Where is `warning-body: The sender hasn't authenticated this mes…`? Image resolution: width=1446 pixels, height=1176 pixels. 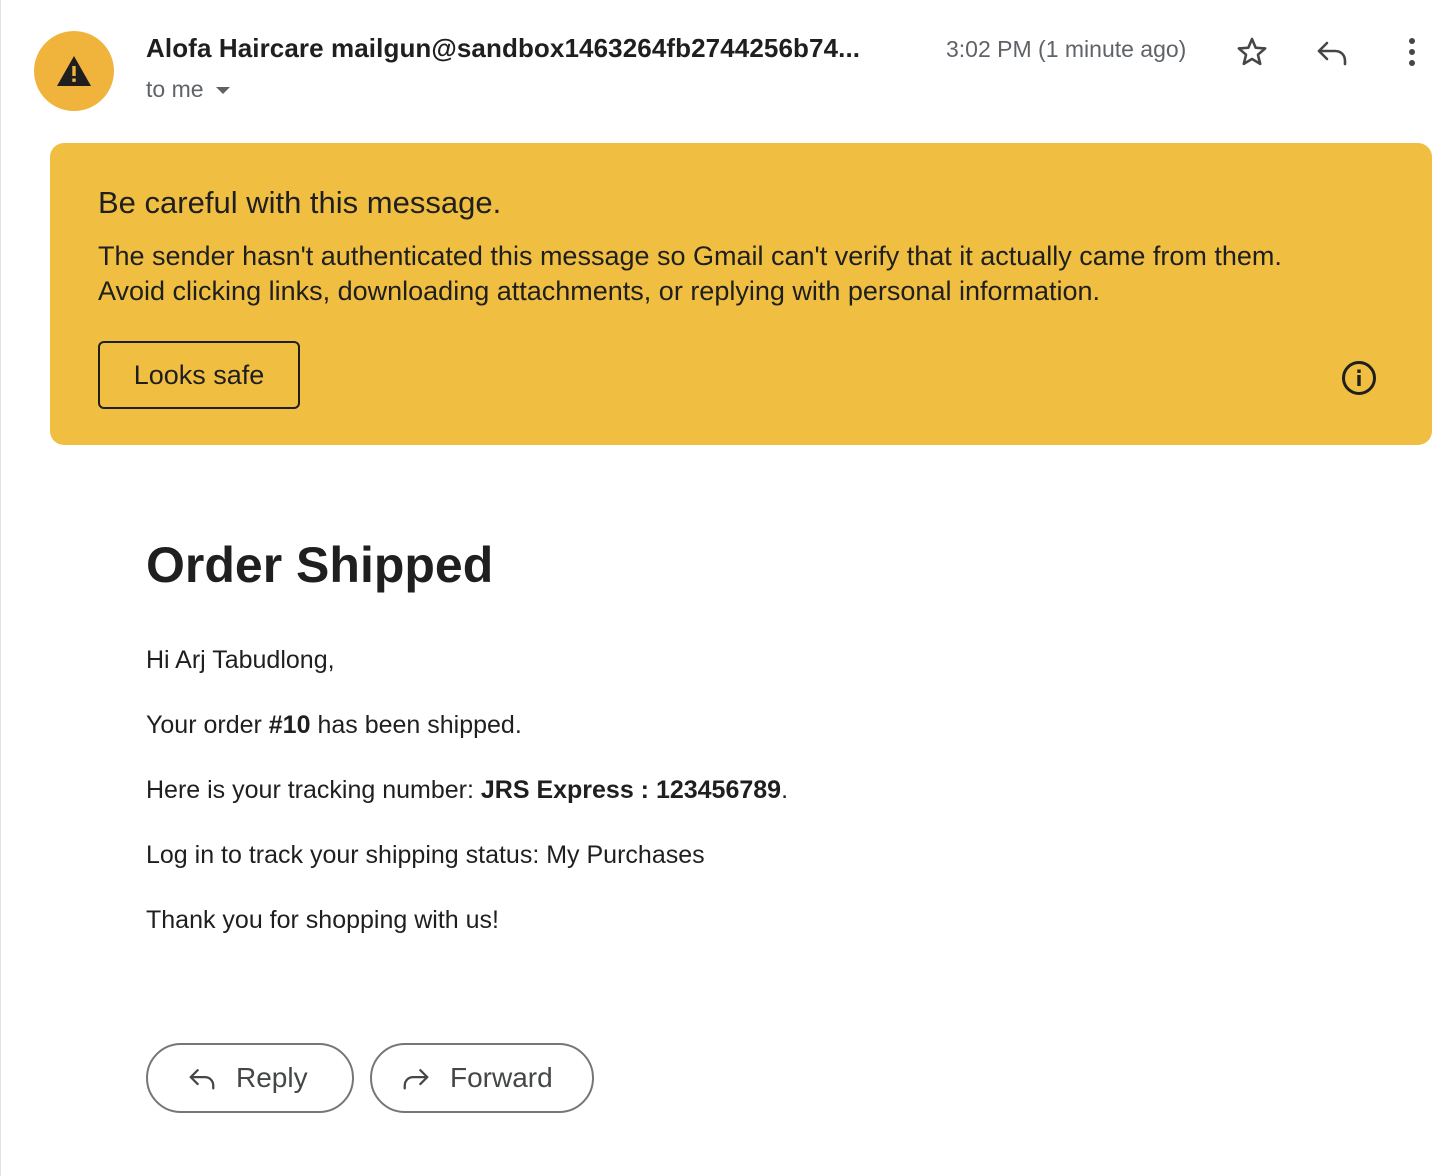
warning-body: The sender hasn't authenticated this mes… is located at coordinates (748, 274).